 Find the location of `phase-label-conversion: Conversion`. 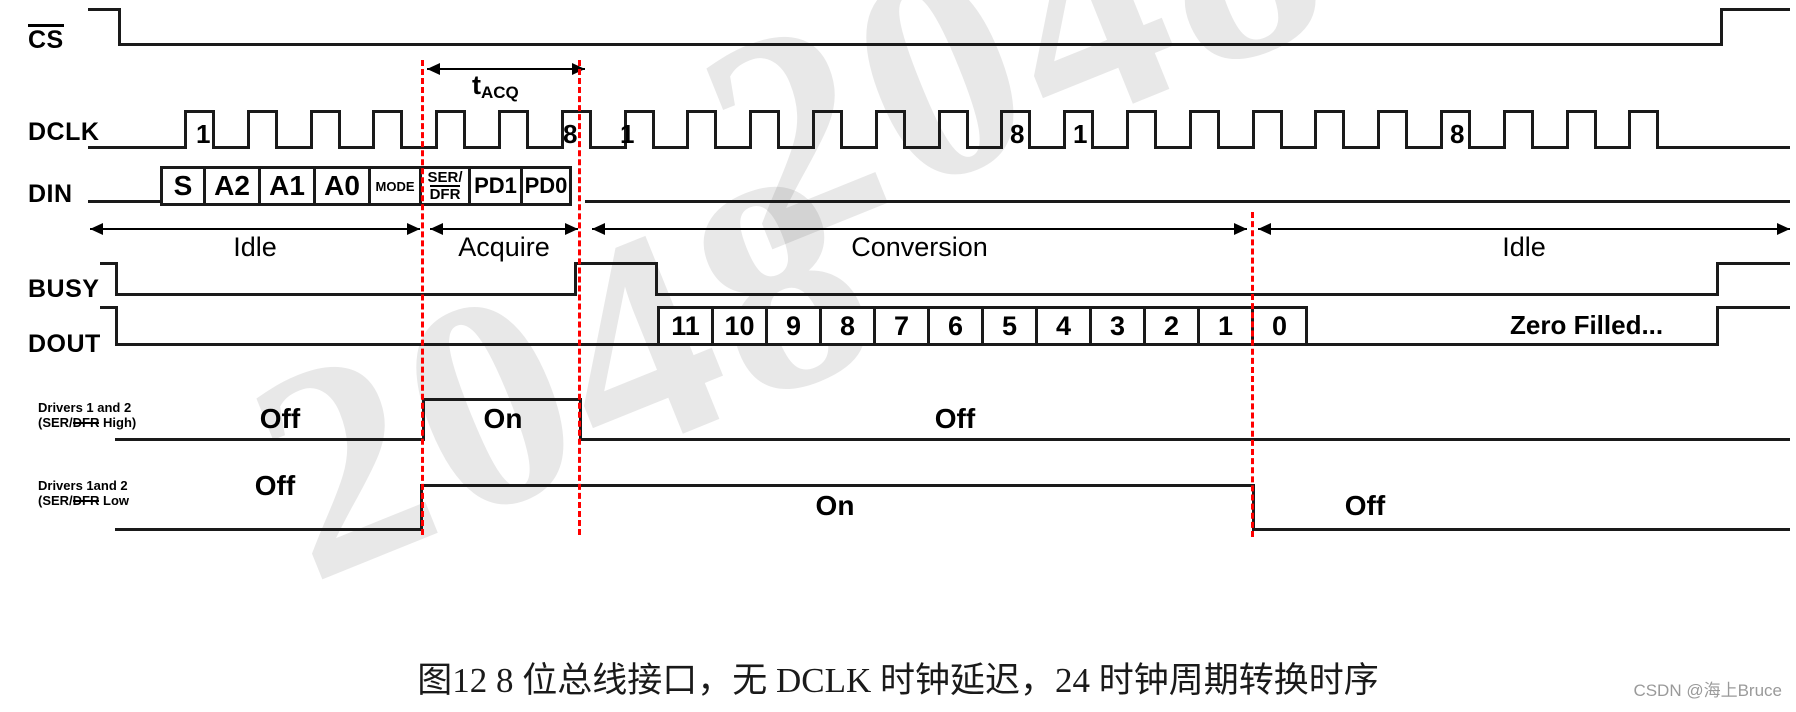

phase-label-conversion: Conversion is located at coordinates (919, 247).